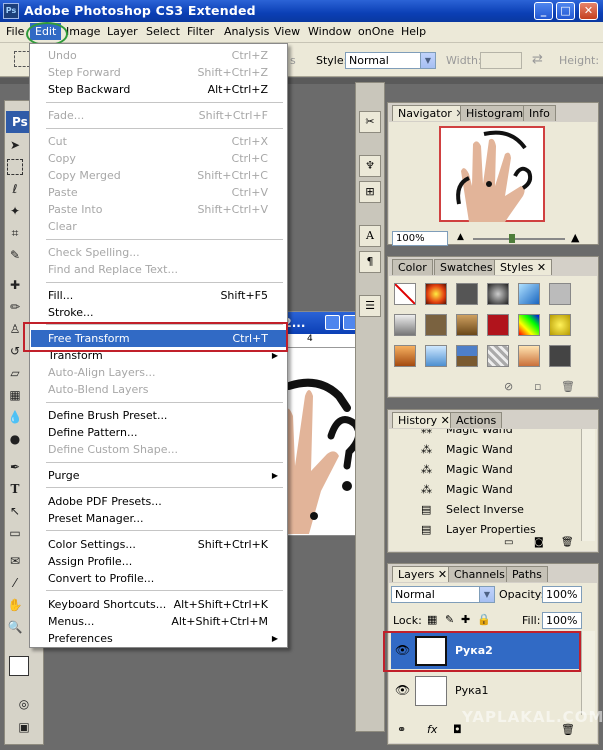  What do you see at coordinates (158, 604) in the screenshot?
I see `menu-item-keyboard-shortcuts: Keyboard Shortcuts... Alt+Shift+Ctrl+K` at bounding box center [158, 604].